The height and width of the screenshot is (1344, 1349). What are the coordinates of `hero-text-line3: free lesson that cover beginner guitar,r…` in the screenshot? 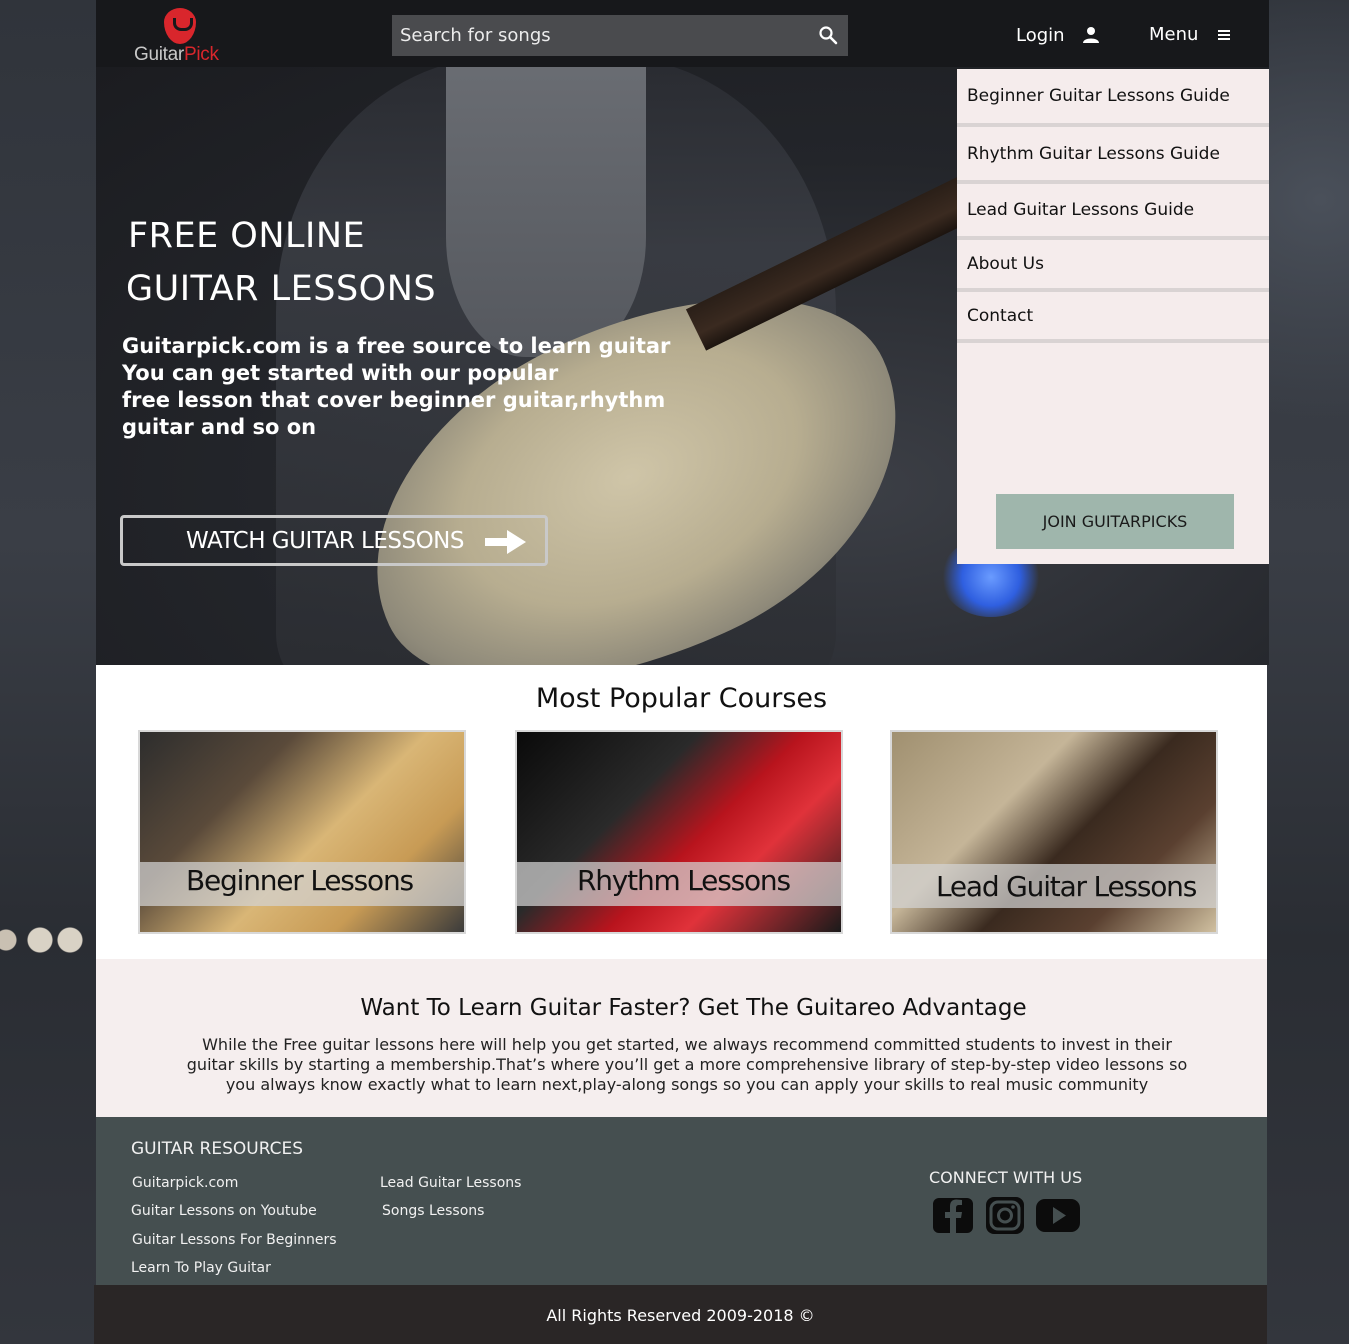 It's located at (394, 400).